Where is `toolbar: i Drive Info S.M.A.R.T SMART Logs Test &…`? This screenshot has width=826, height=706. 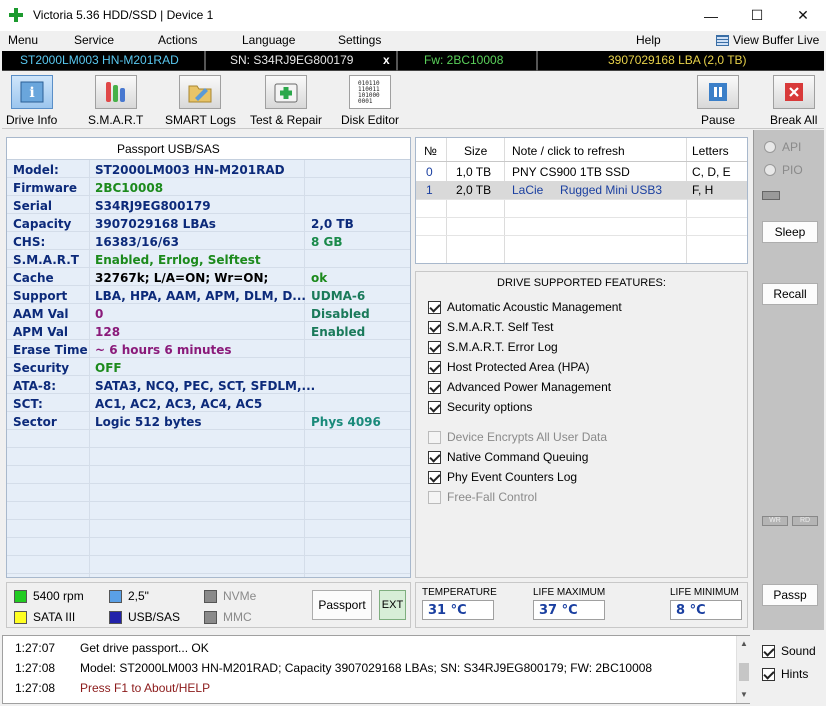 toolbar: i Drive Info S.M.A.R.T SMART Logs Test &… is located at coordinates (413, 100).